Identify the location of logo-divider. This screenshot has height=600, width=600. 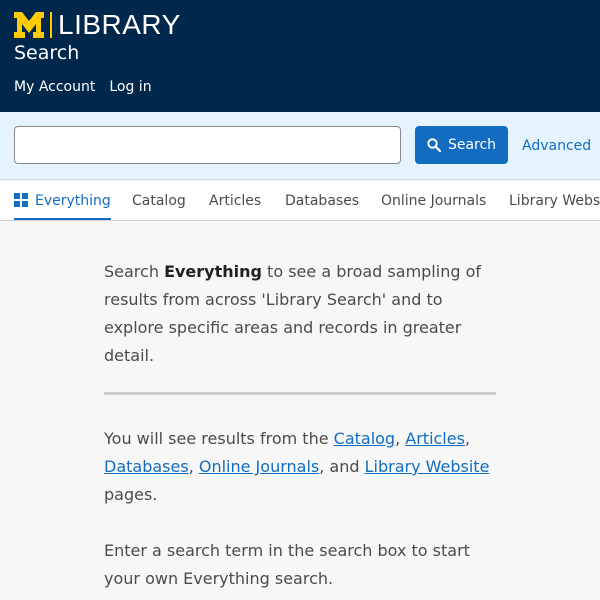
(51, 25).